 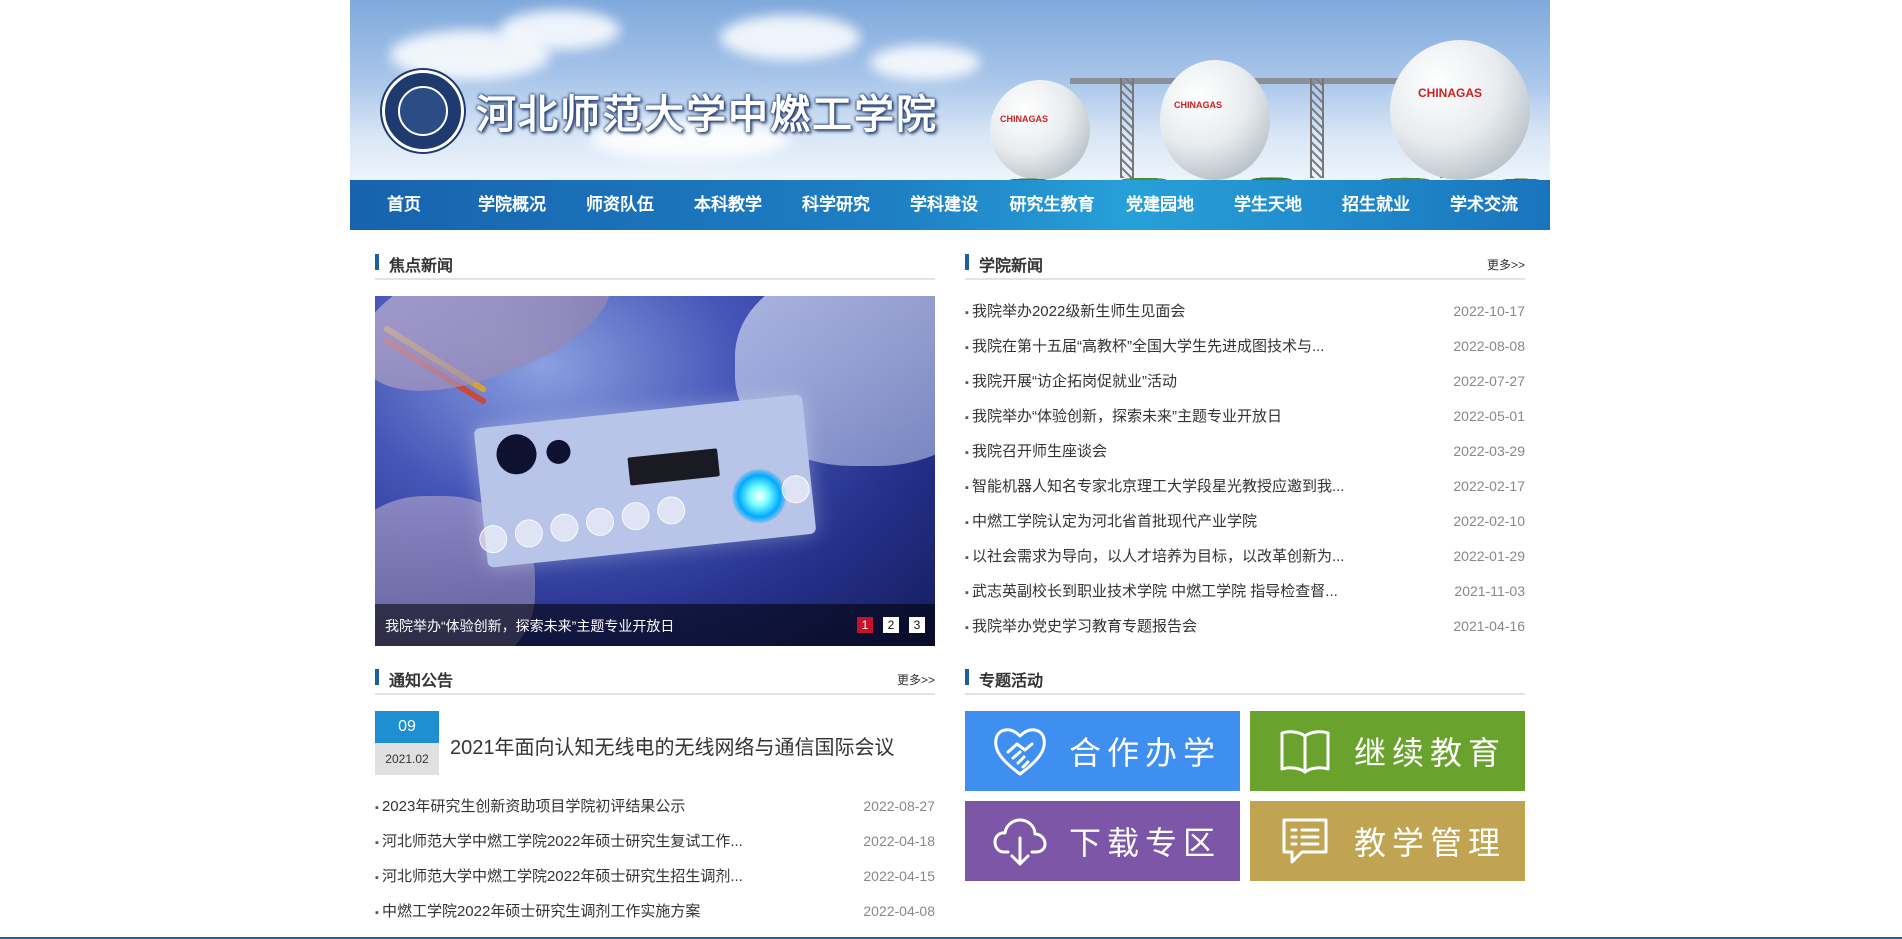 I want to click on list-item: 以社会需求为导向，以人才培养为目标，以改革创新为...2022-01-29, so click(x=1245, y=556).